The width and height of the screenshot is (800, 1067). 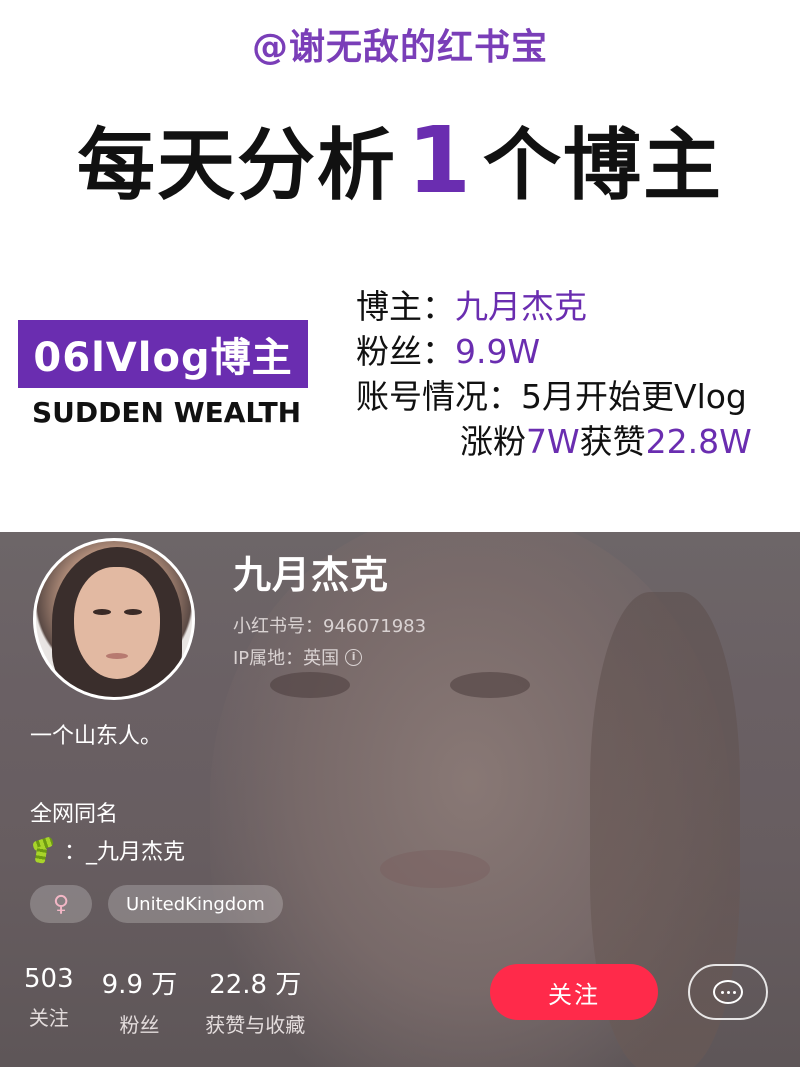 What do you see at coordinates (48, 1018) in the screenshot?
I see `stat-following-label: 关注` at bounding box center [48, 1018].